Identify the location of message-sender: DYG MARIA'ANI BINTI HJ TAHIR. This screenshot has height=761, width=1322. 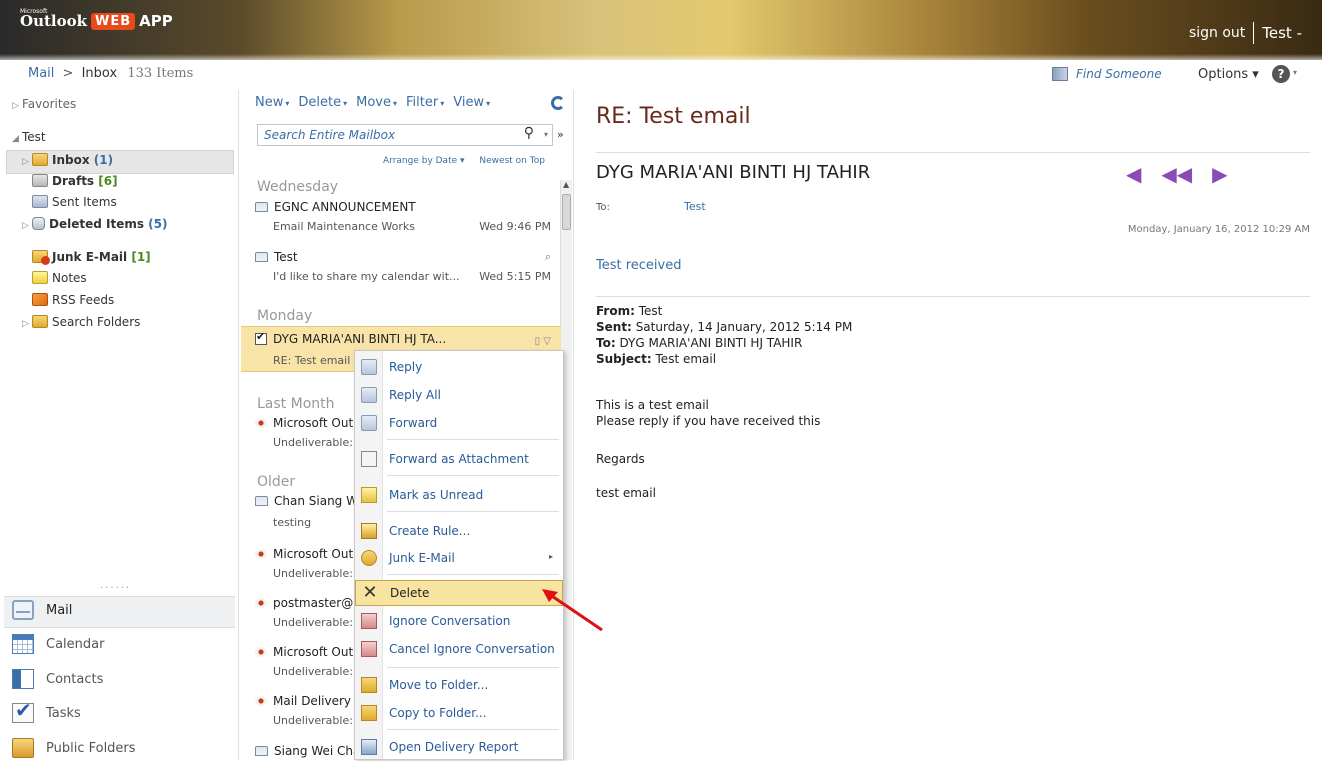
(733, 172).